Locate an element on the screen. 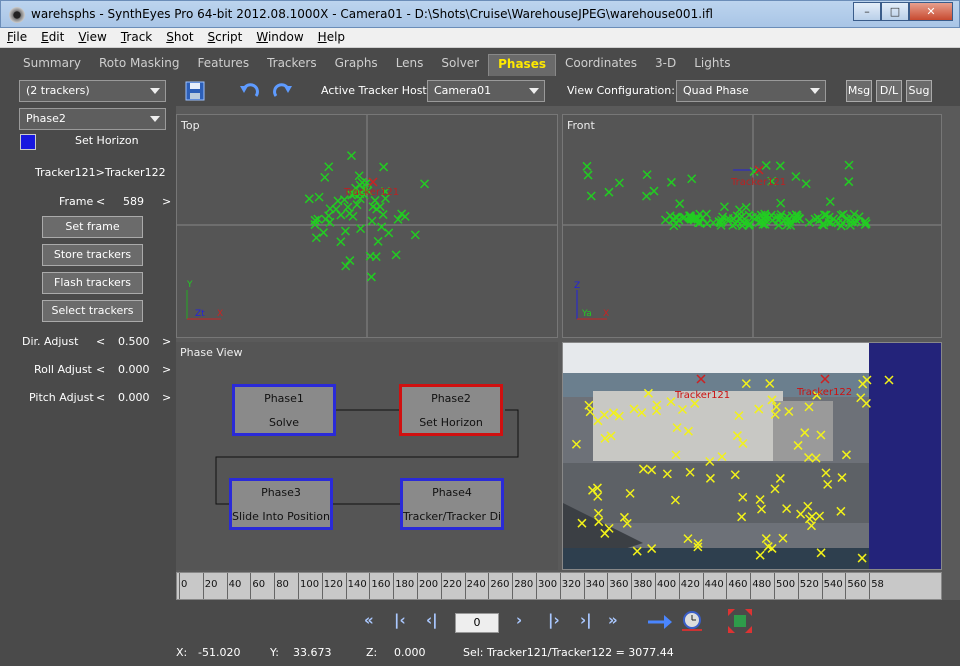  fit-view-icon is located at coordinates (740, 622).